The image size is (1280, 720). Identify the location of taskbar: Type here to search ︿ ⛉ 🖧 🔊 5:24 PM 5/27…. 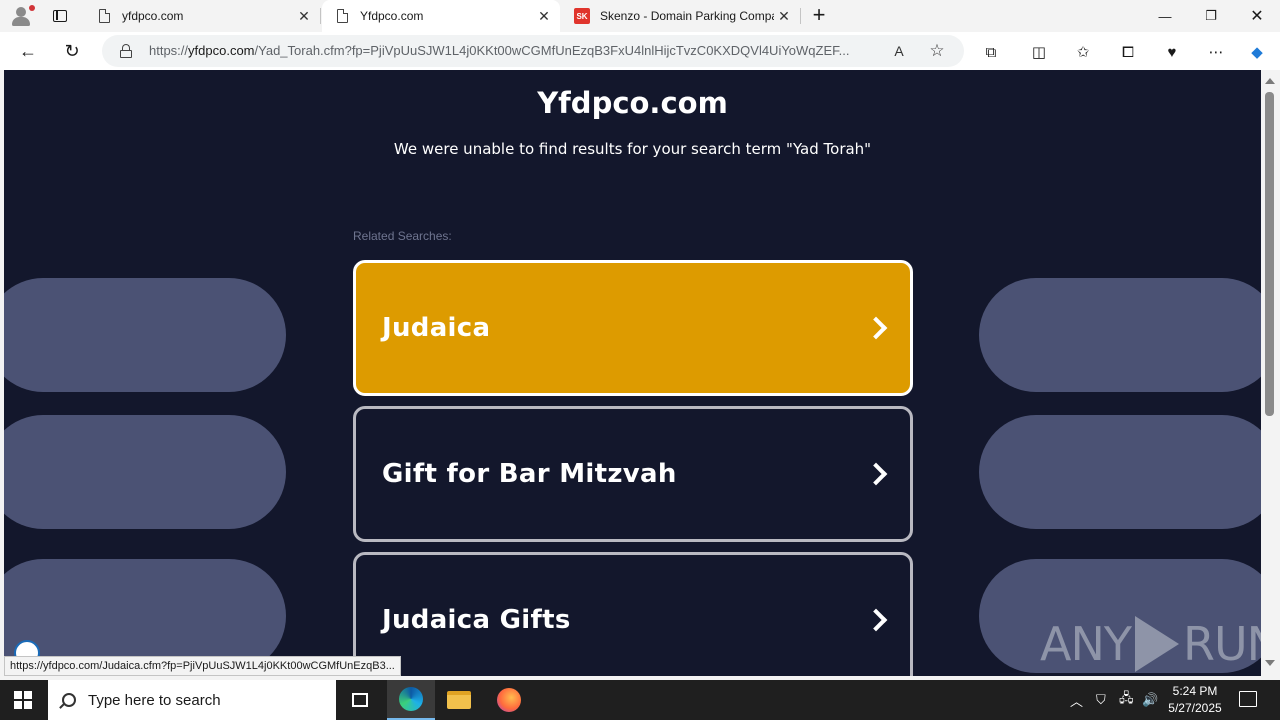
(640, 700).